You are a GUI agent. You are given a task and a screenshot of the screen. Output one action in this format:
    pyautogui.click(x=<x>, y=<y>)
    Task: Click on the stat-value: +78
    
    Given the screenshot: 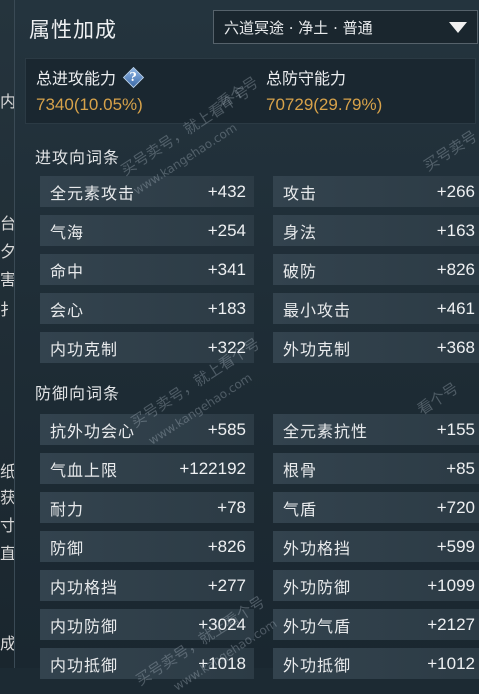 What is the action you would take?
    pyautogui.click(x=231, y=507)
    